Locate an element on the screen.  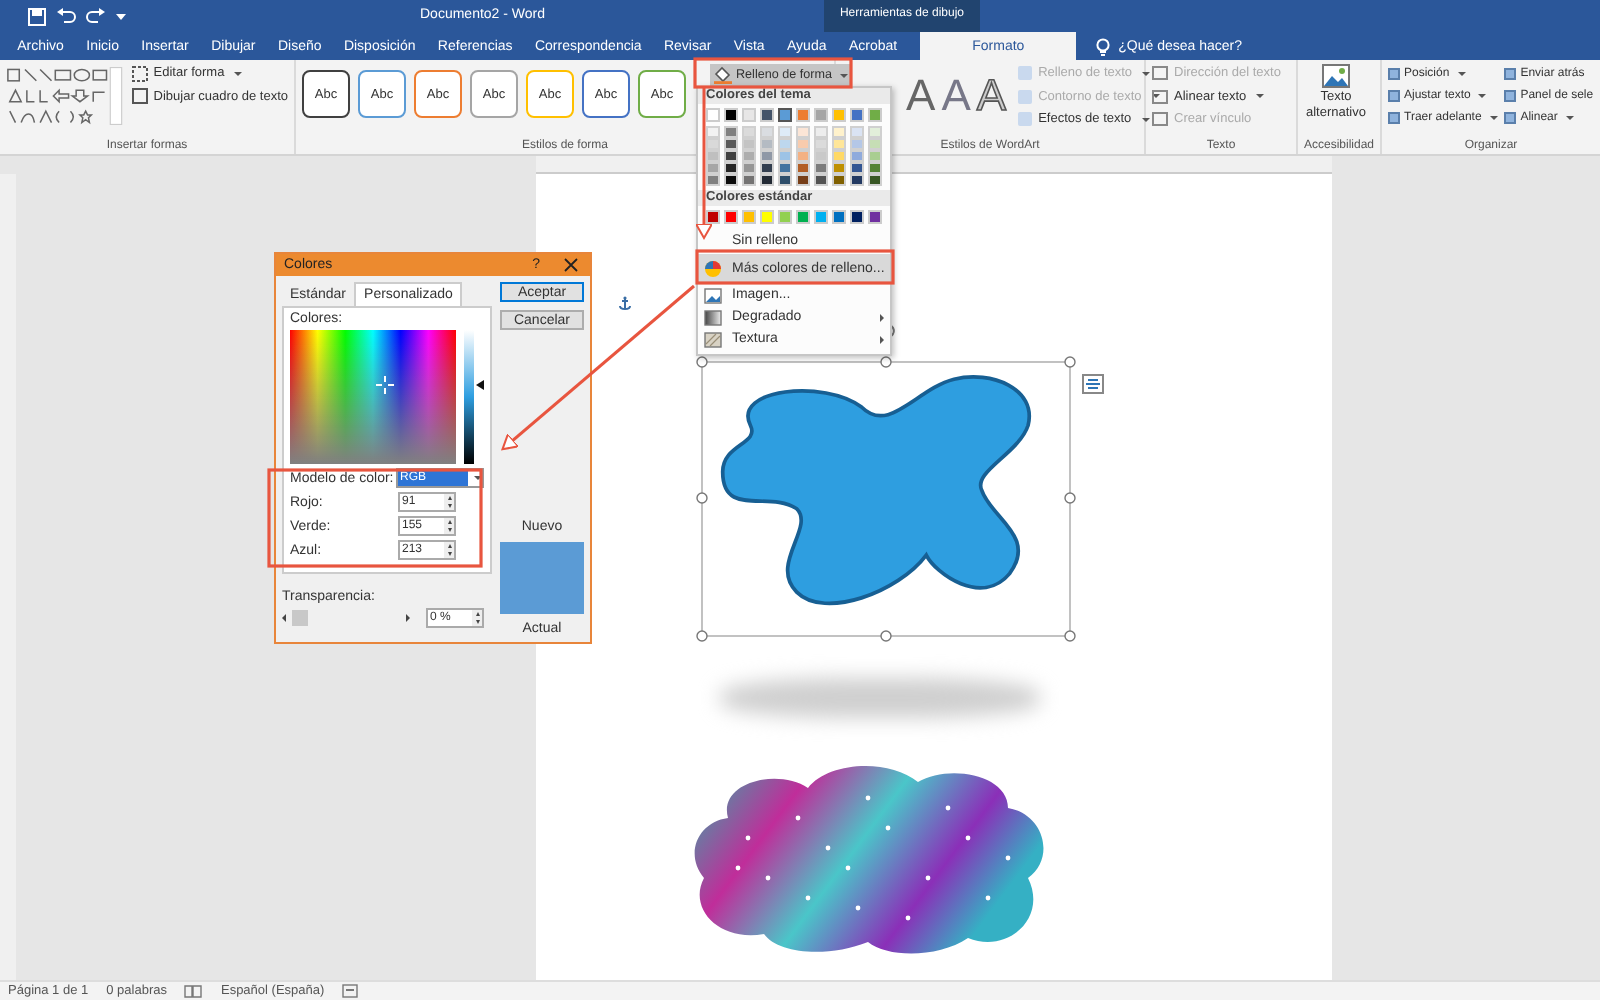
gradient-icon is located at coordinates (713, 317).